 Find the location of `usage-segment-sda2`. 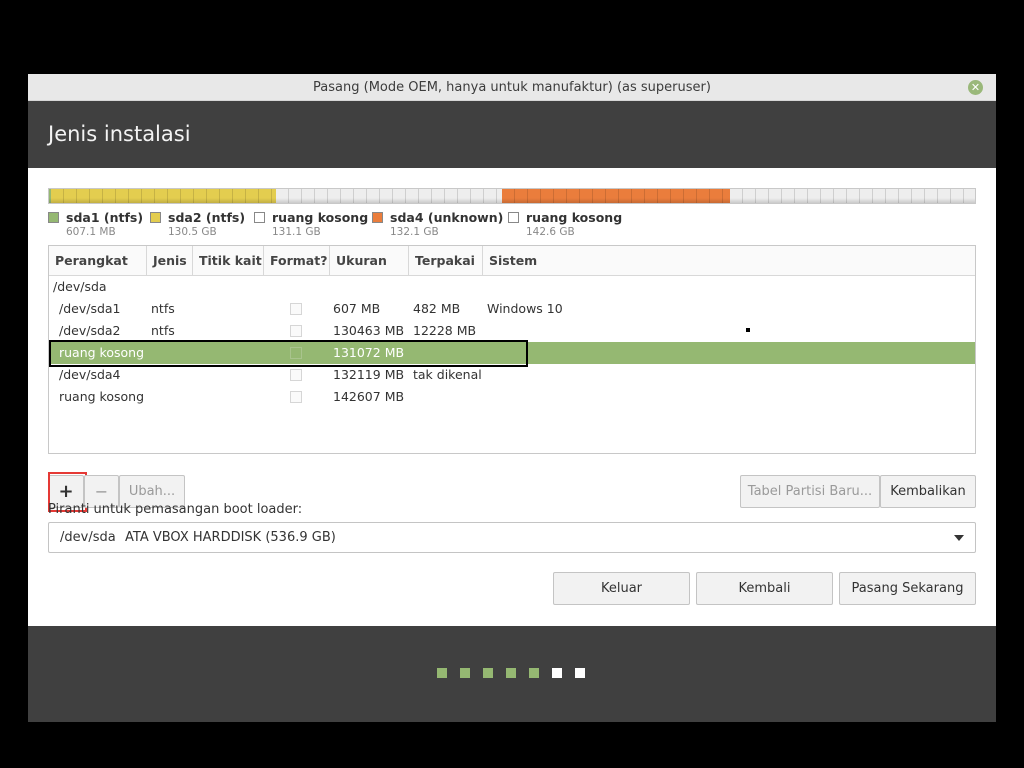

usage-segment-sda2 is located at coordinates (163, 196).